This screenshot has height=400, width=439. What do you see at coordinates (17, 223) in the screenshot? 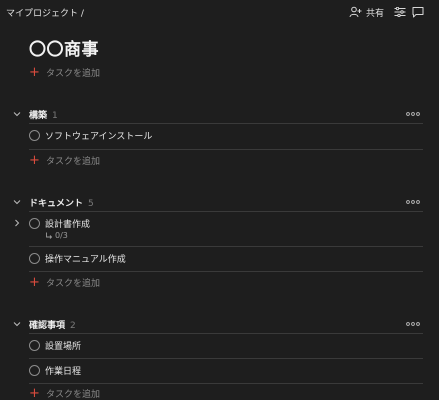
I see `chevron-right-icon` at bounding box center [17, 223].